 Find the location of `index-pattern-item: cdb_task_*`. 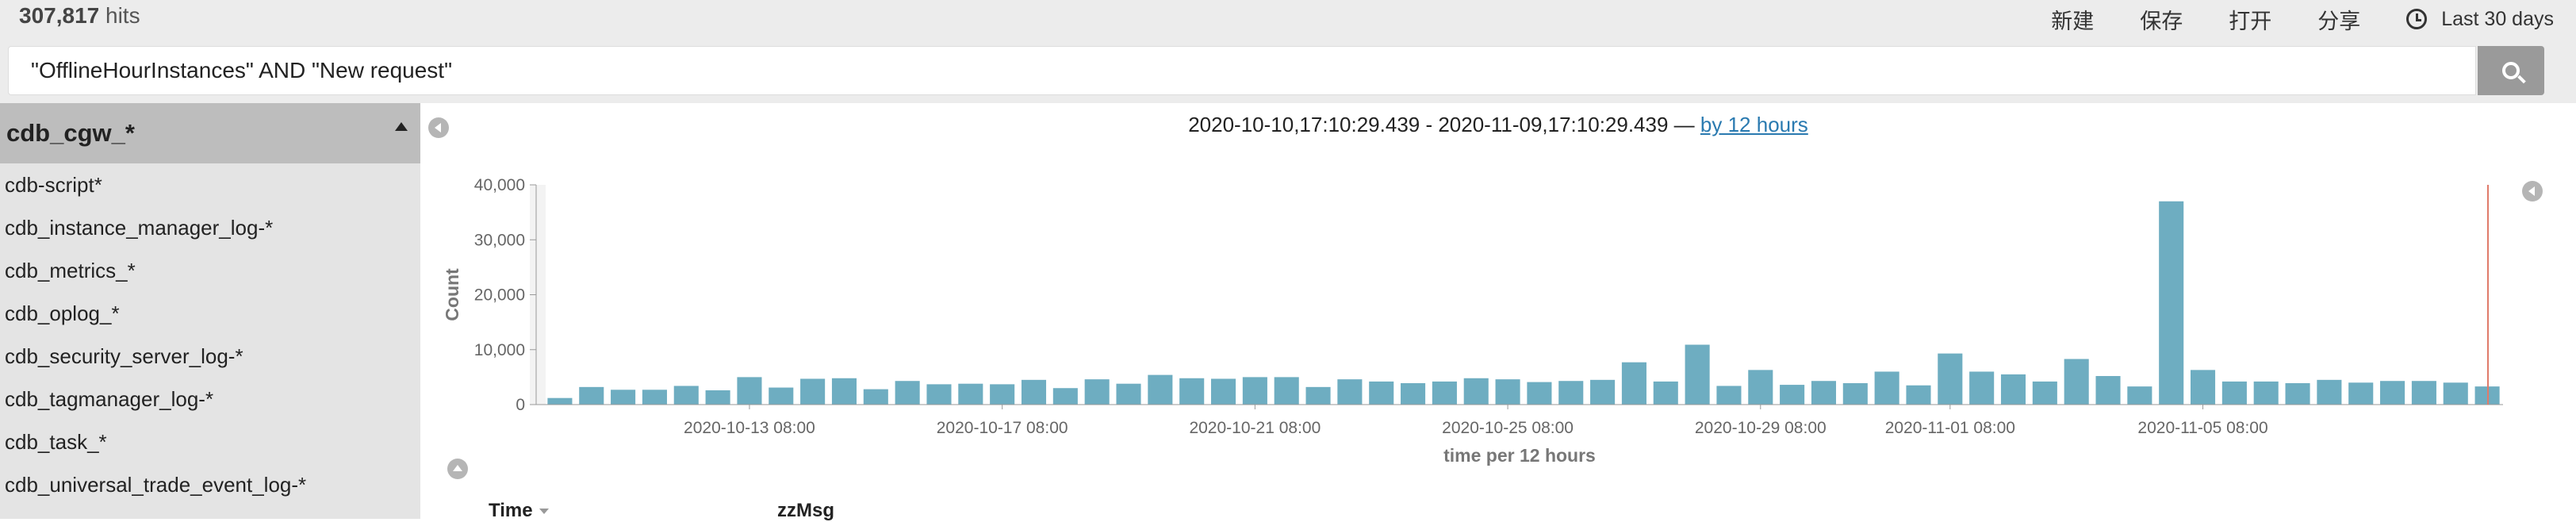

index-pattern-item: cdb_task_* is located at coordinates (210, 441).